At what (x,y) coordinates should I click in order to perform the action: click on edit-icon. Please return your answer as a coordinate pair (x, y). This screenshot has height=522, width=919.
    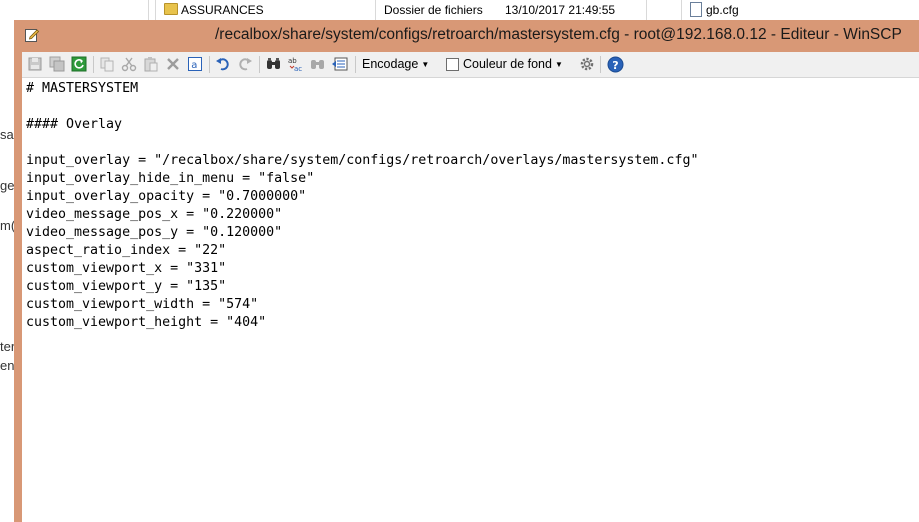
    Looking at the image, I should click on (32, 35).